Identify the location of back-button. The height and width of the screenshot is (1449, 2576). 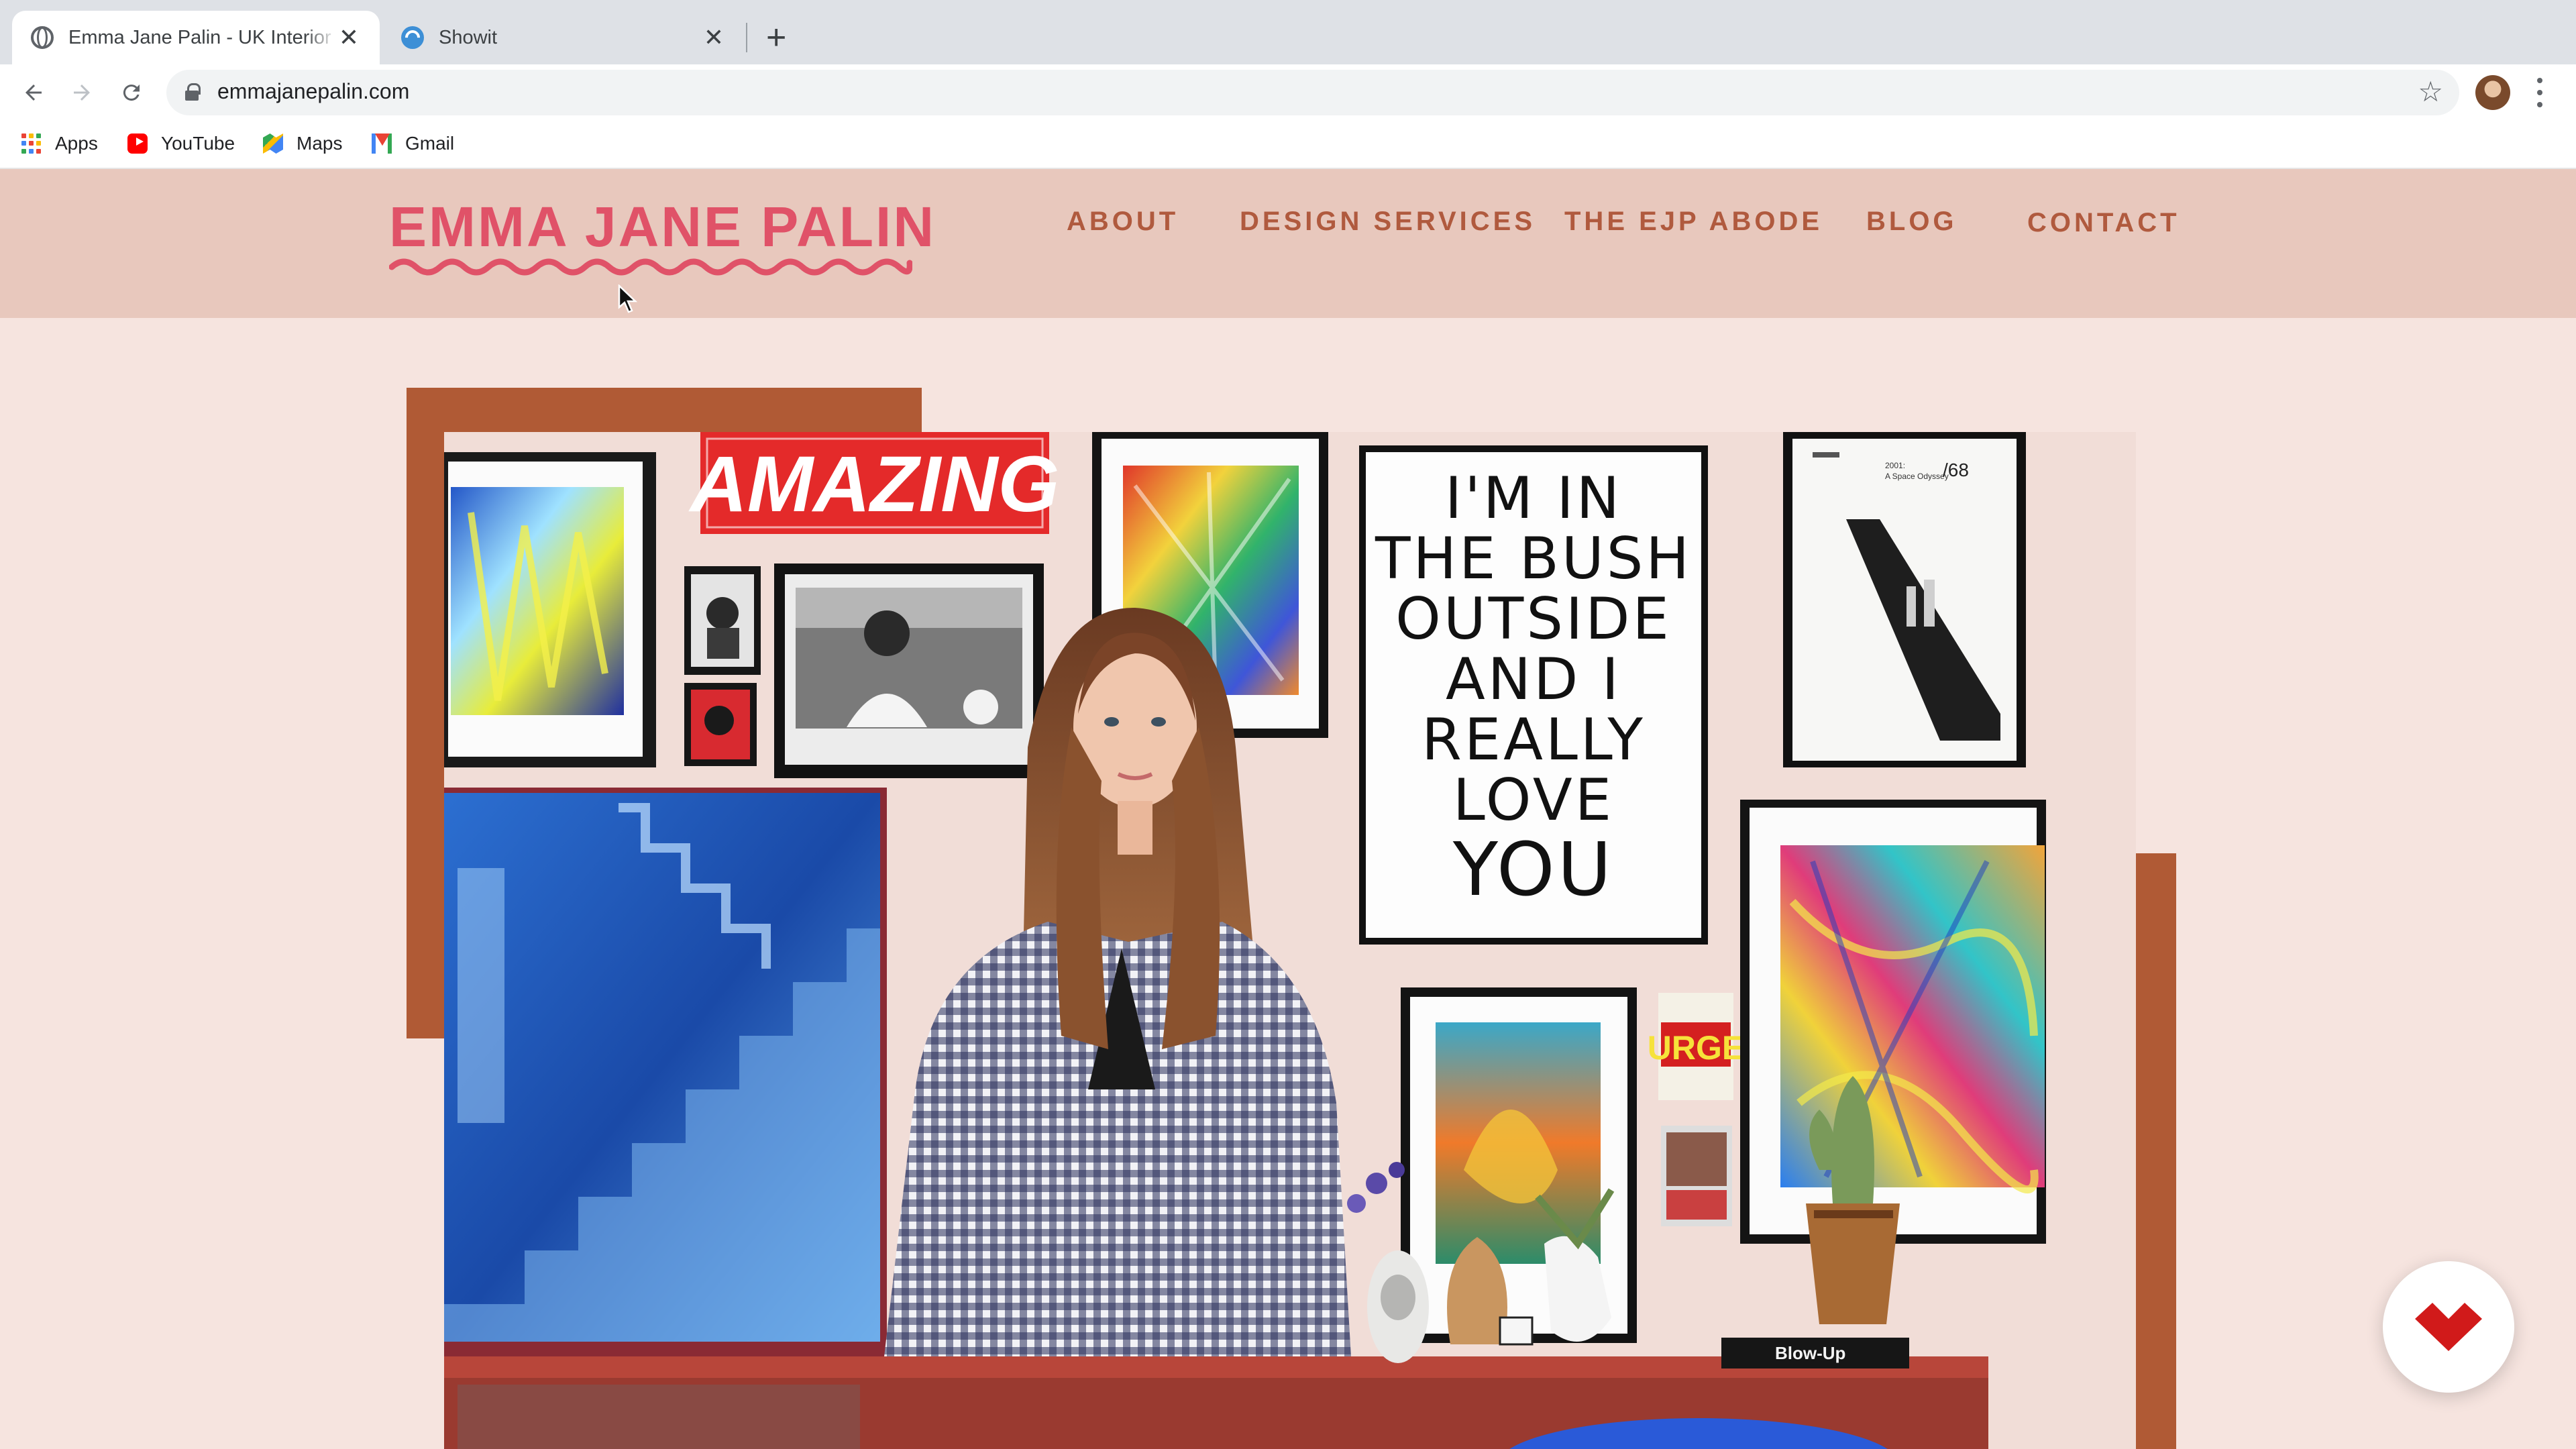
(33, 92).